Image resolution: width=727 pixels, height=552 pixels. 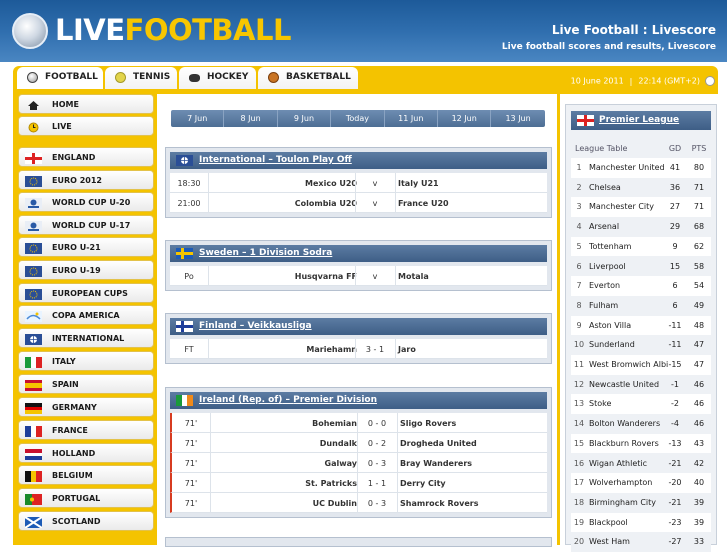 I want to click on nav-item-portugal: PORTUGAL, so click(x=86, y=498).